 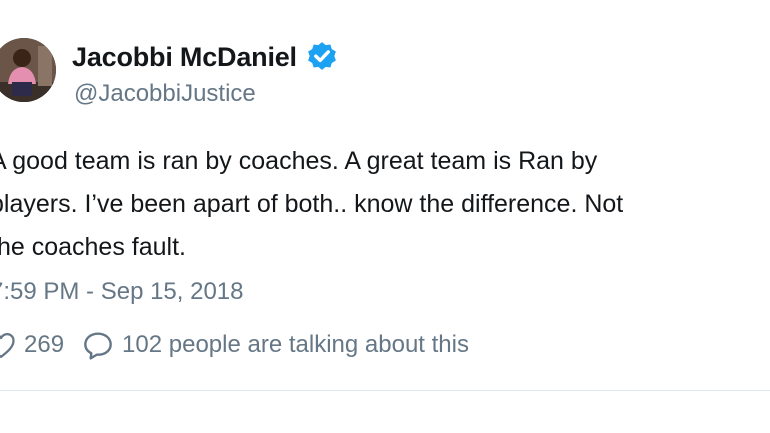 What do you see at coordinates (122, 292) in the screenshot?
I see `tweet-timestamp: 7:59 PM - Sep 15, 2018` at bounding box center [122, 292].